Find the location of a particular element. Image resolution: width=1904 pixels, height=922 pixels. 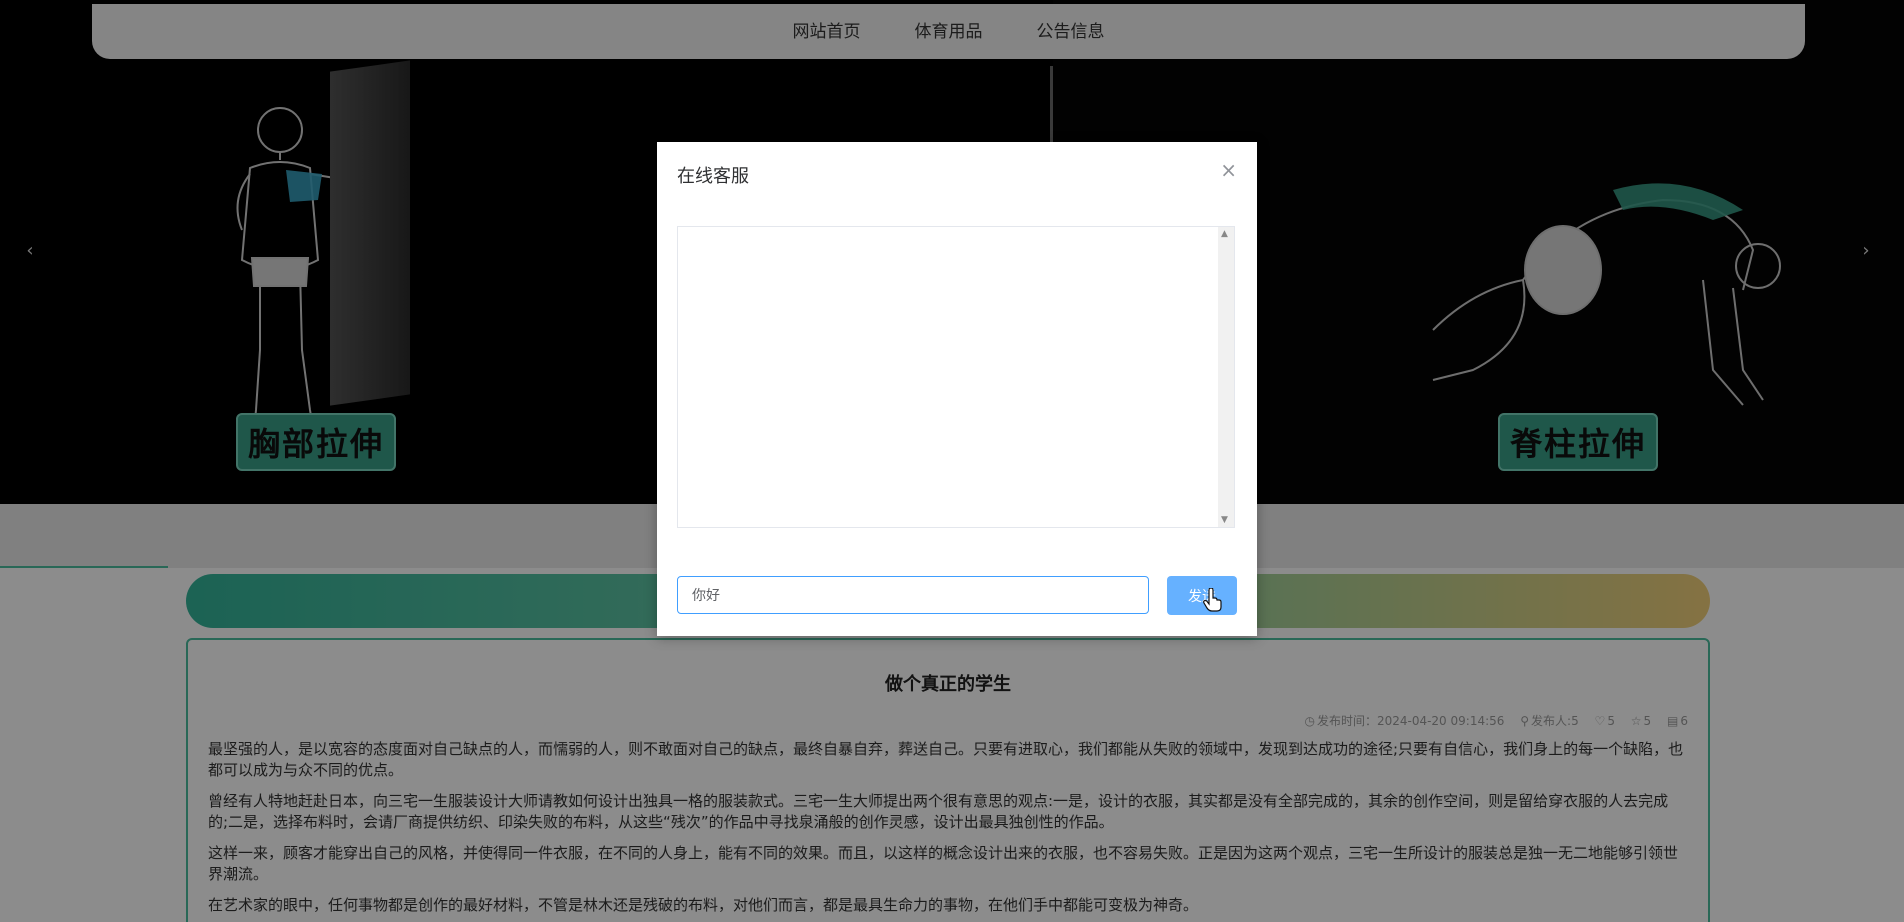

message-input is located at coordinates (913, 595).